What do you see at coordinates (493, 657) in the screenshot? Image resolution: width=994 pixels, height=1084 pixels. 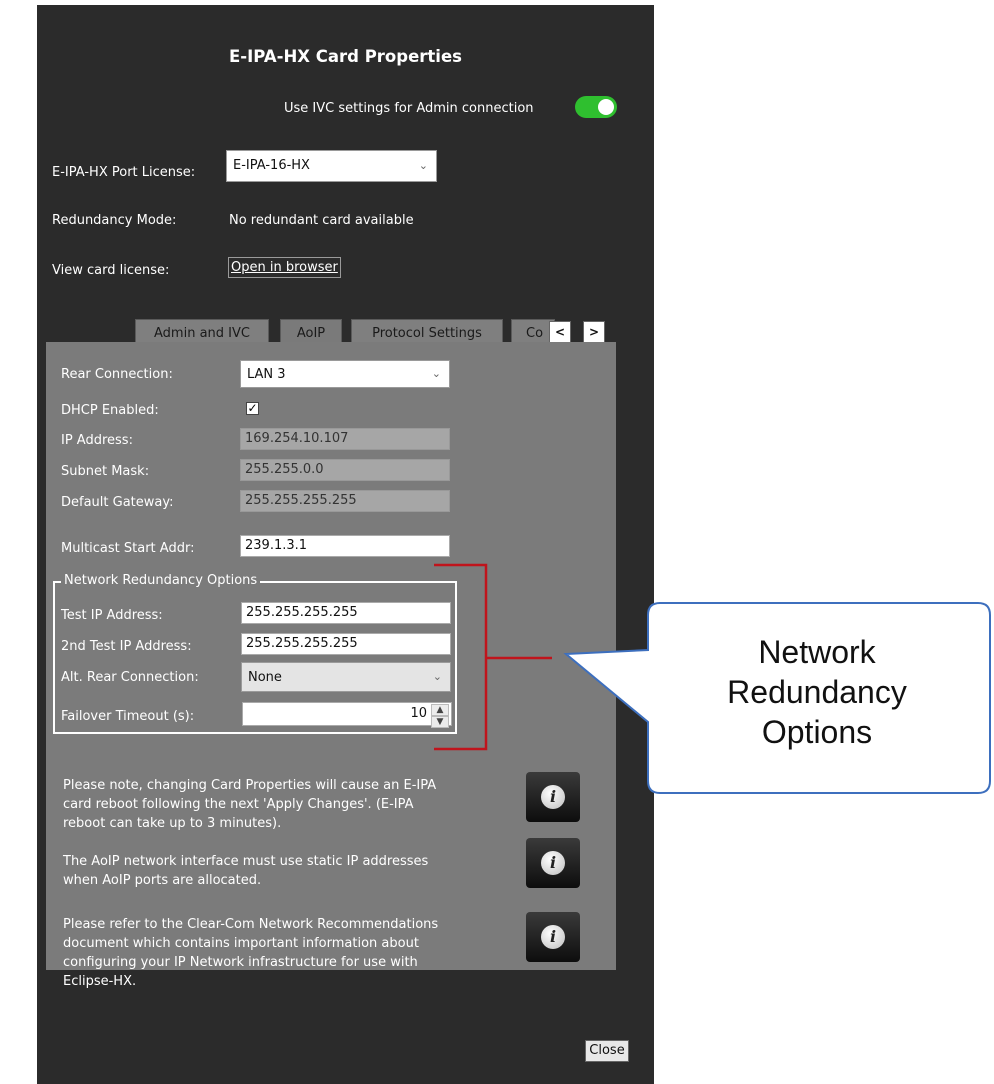 I see `redundancy-bracket` at bounding box center [493, 657].